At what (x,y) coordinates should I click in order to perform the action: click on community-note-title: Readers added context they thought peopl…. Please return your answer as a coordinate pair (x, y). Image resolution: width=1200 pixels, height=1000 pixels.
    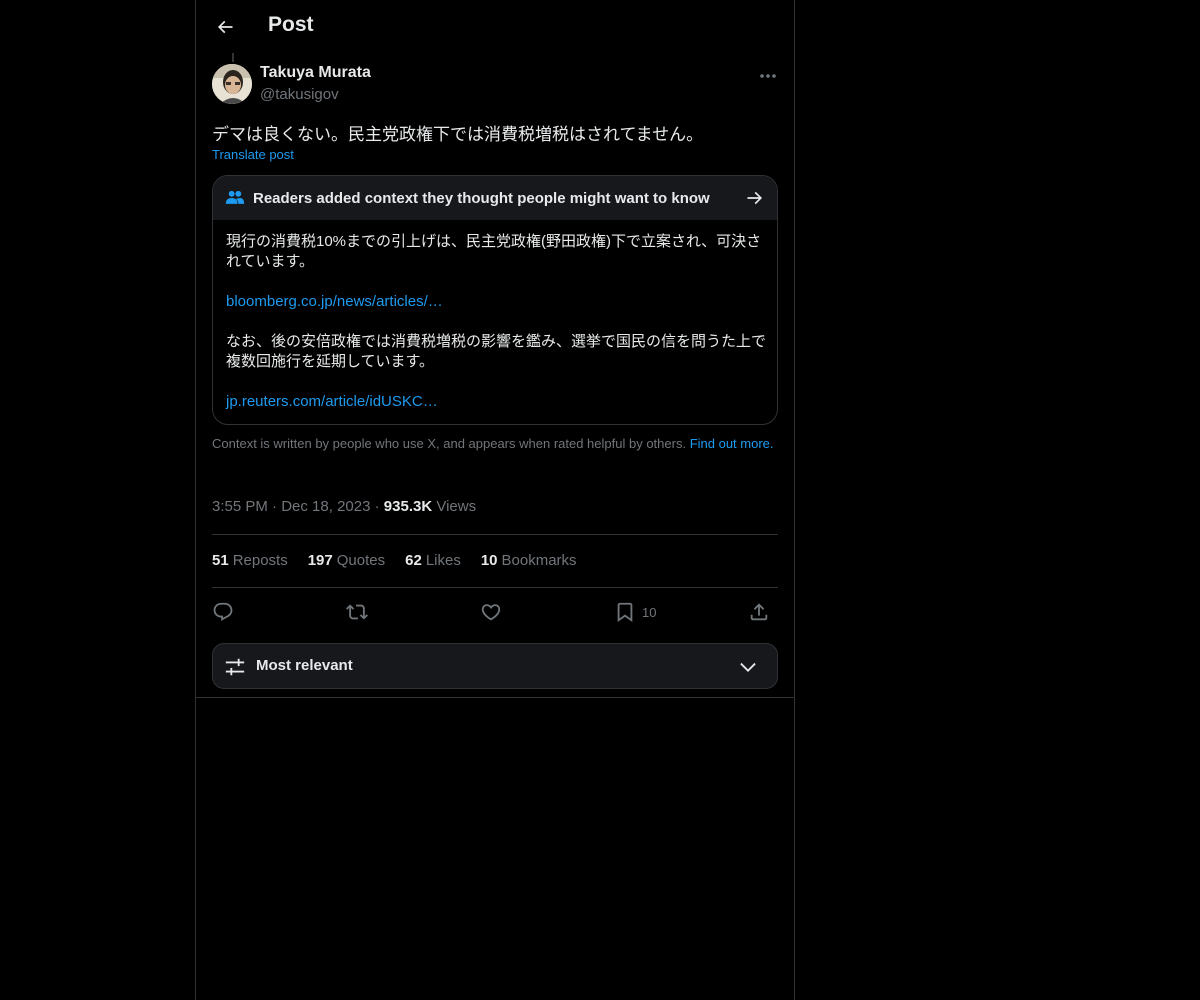
    Looking at the image, I should click on (481, 198).